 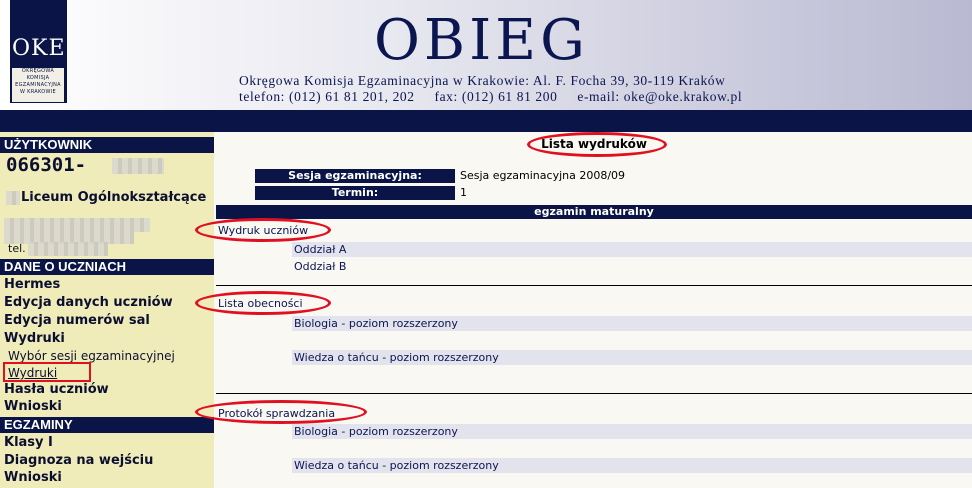 I want to click on nav-student-passwords: Hasła uczniów, so click(x=56, y=389).